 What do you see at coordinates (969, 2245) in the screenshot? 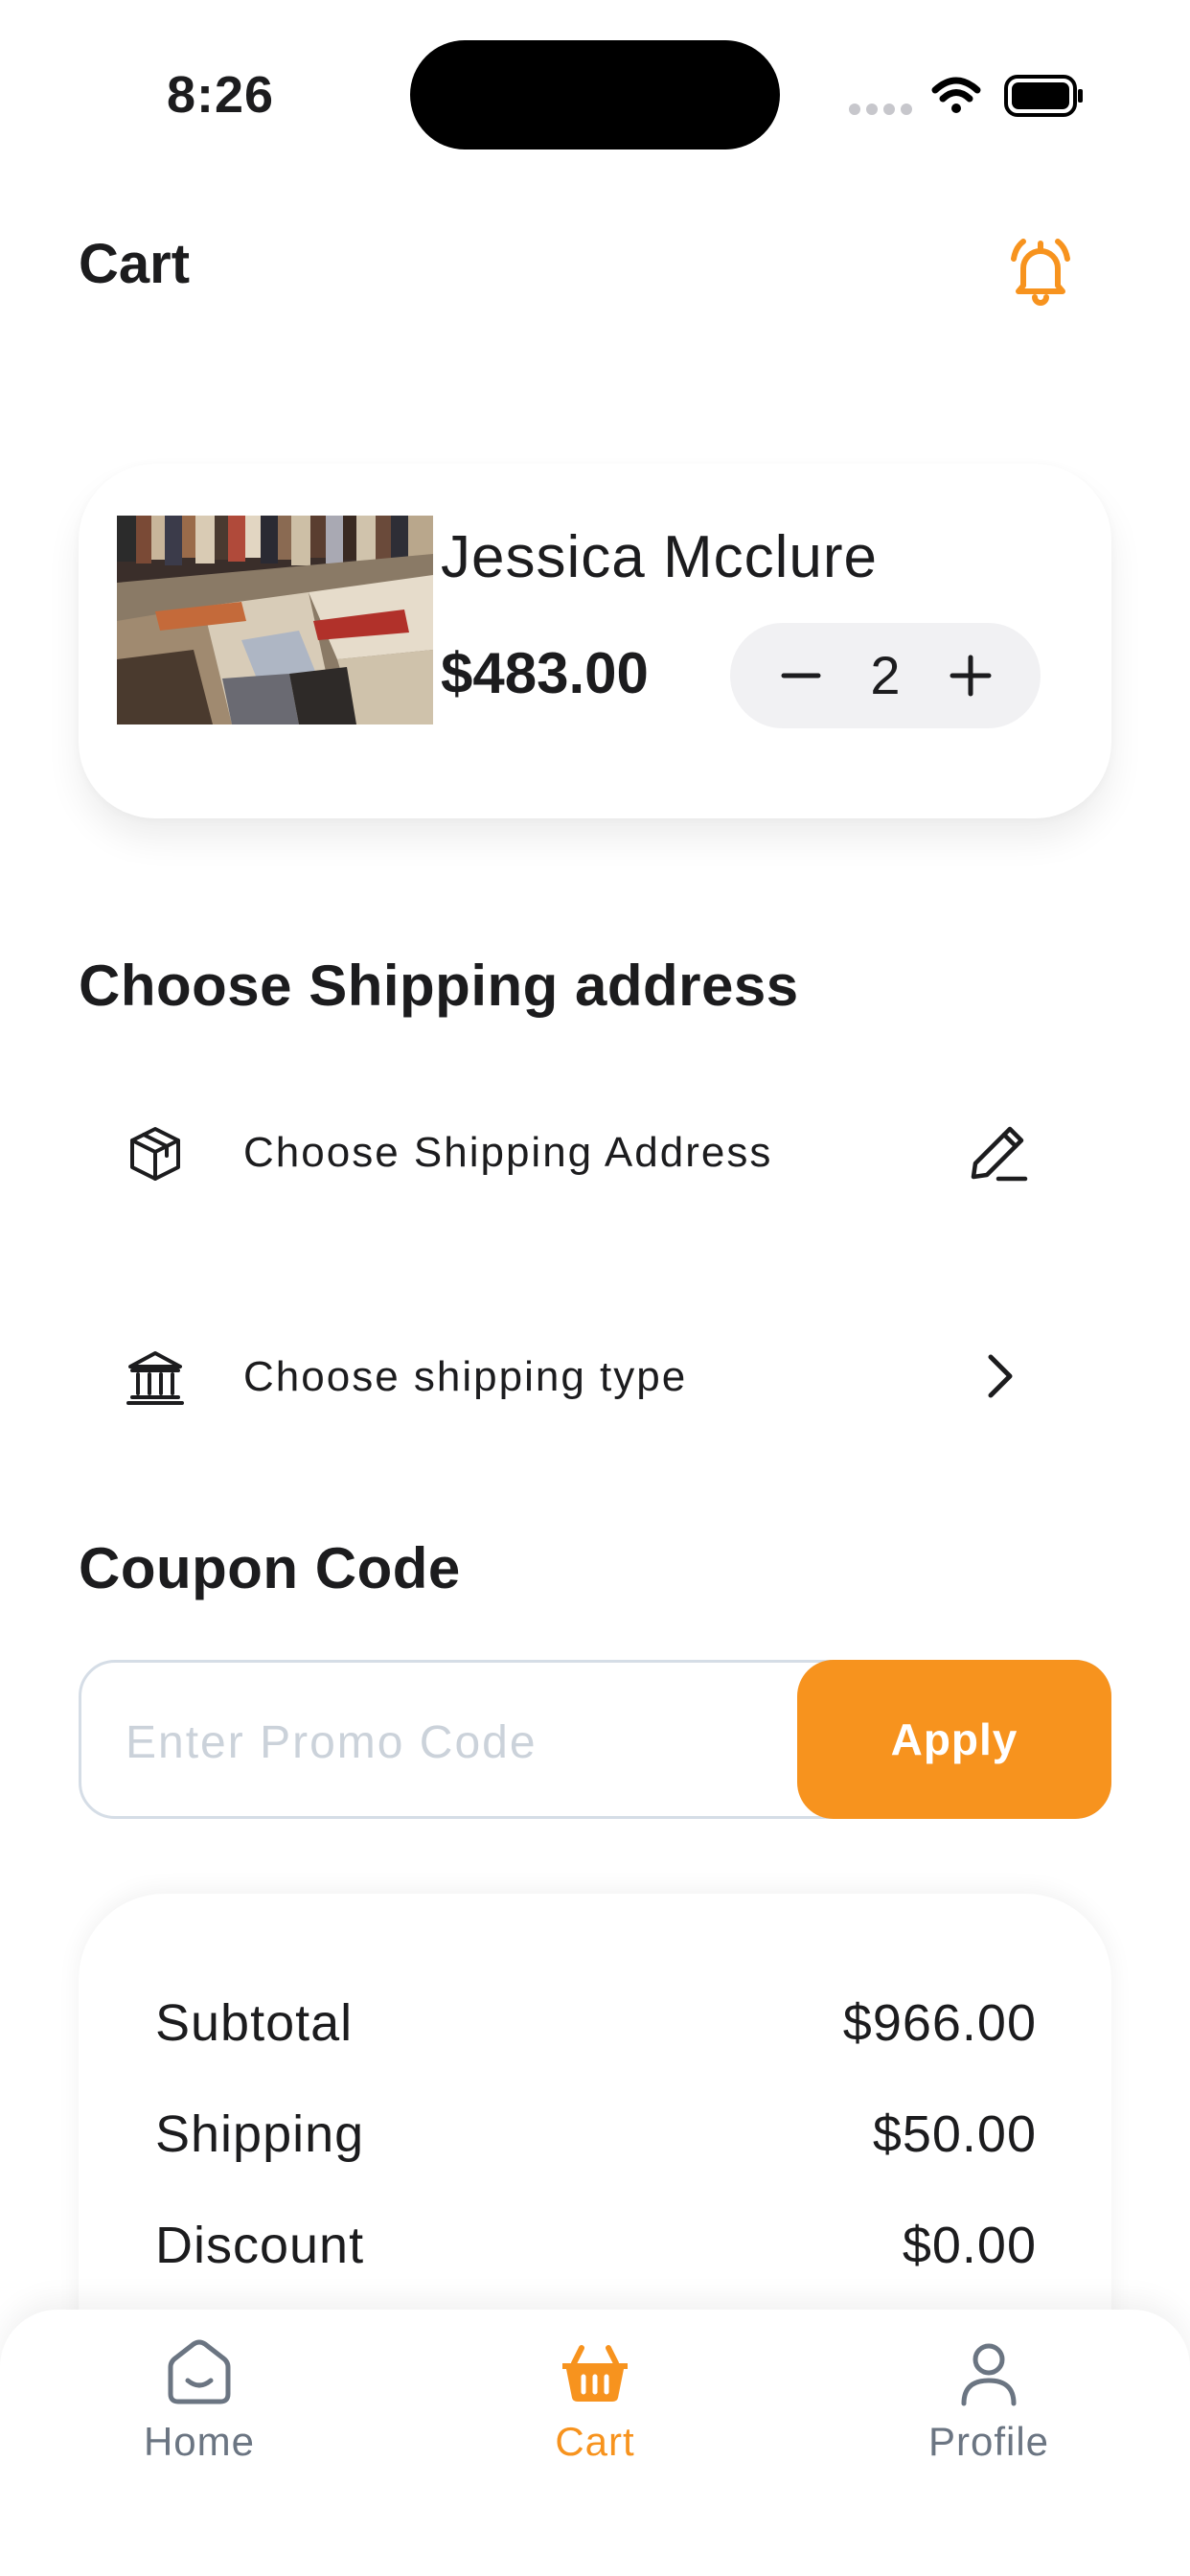
I see `discount-value: $0.00` at bounding box center [969, 2245].